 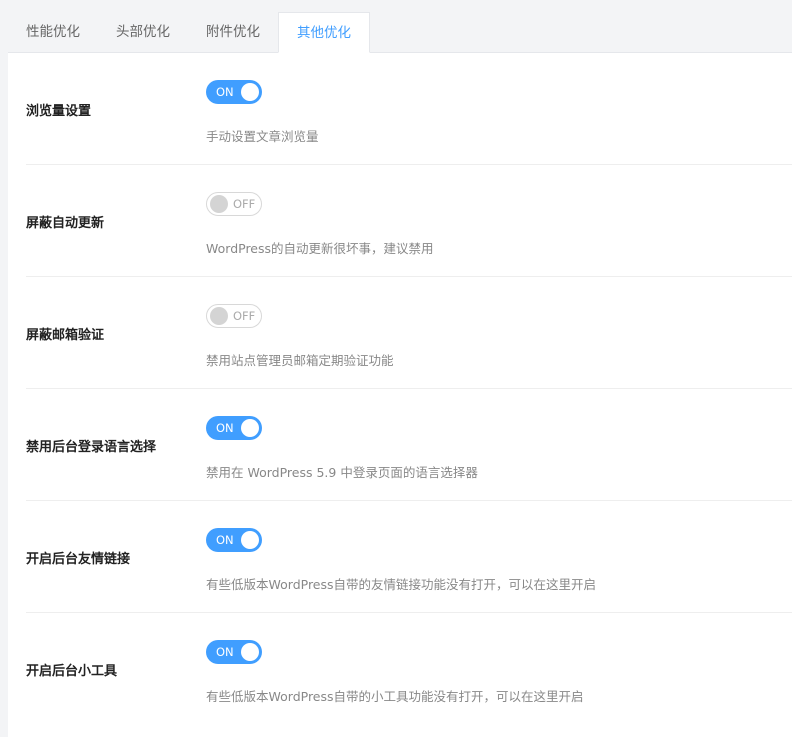 I want to click on setting-label: 屏蔽邮箱验证, so click(x=65, y=335).